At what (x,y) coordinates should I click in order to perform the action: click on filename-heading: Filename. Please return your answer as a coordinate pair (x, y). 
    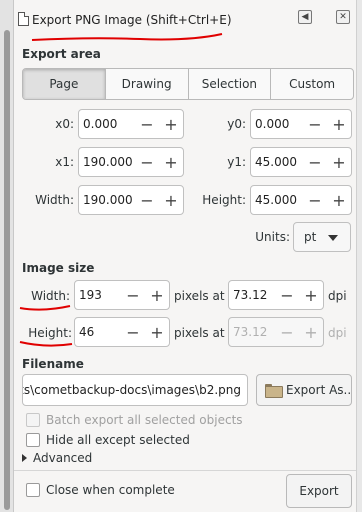
    Looking at the image, I should click on (53, 364).